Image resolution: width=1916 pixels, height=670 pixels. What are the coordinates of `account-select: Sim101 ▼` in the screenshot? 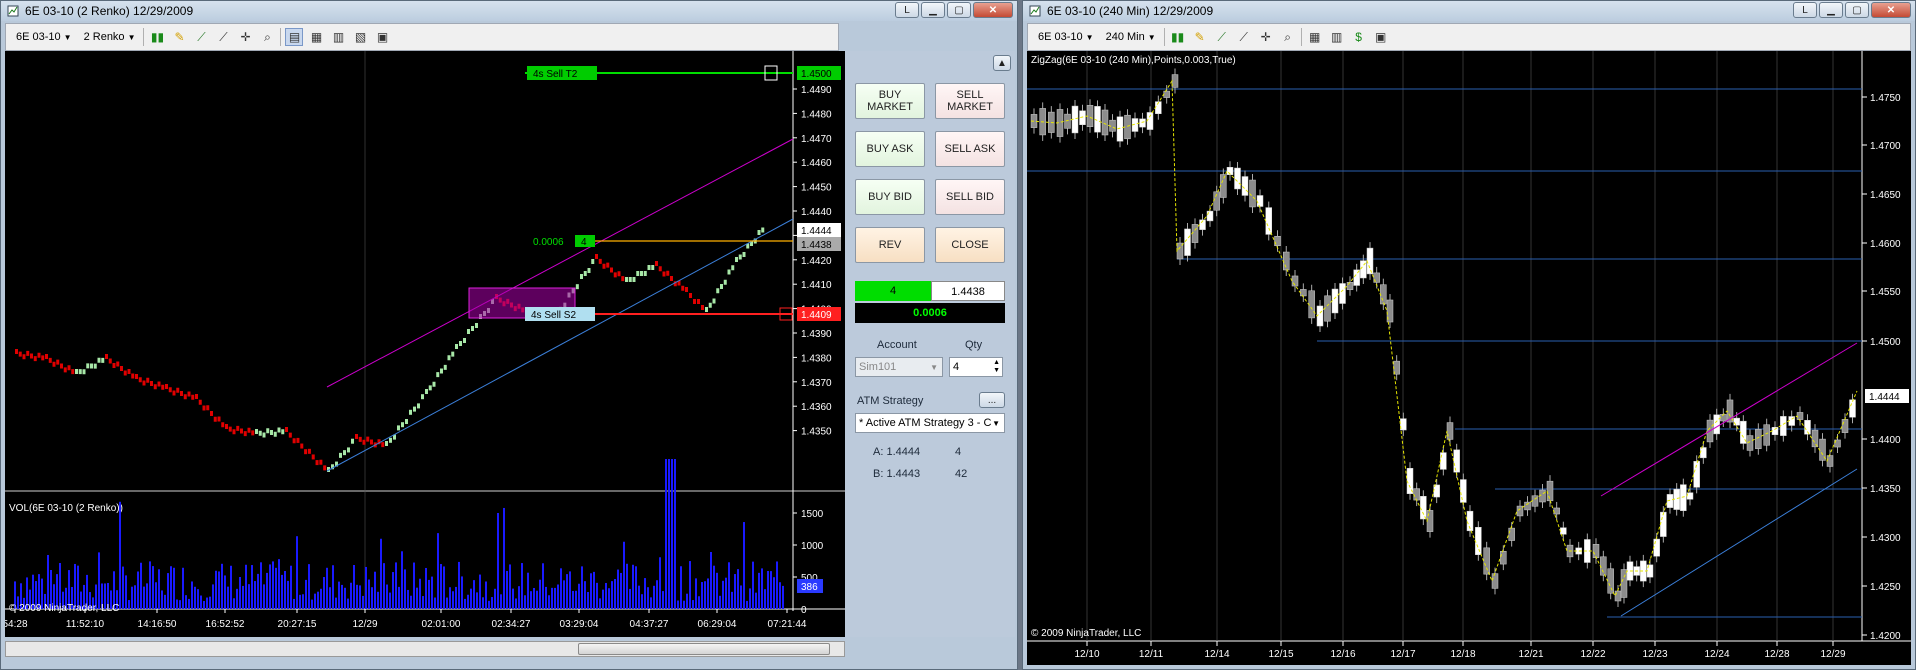 It's located at (899, 367).